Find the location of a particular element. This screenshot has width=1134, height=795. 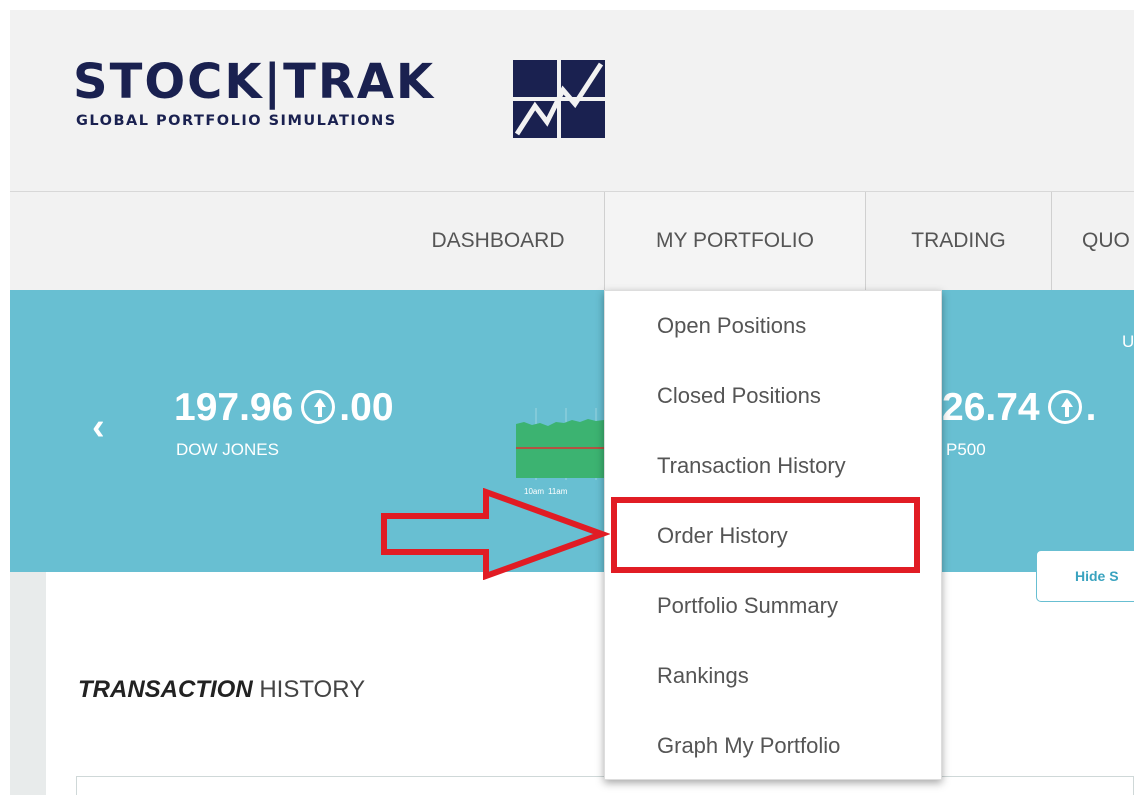

menu-item-graph-my-portfolio: Graph My Portfolio is located at coordinates (748, 746).